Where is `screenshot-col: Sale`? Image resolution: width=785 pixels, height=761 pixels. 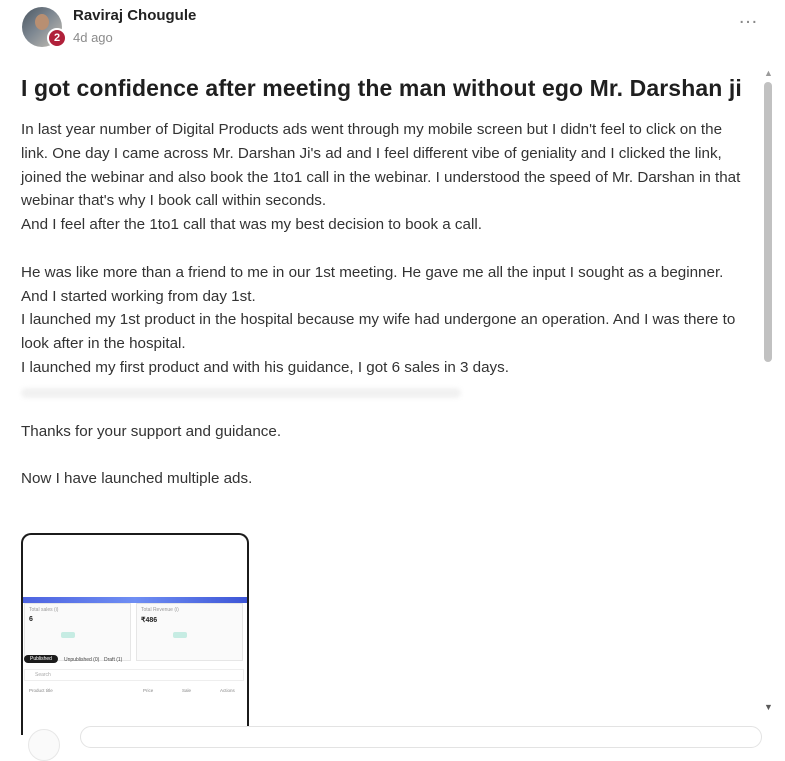 screenshot-col: Sale is located at coordinates (187, 690).